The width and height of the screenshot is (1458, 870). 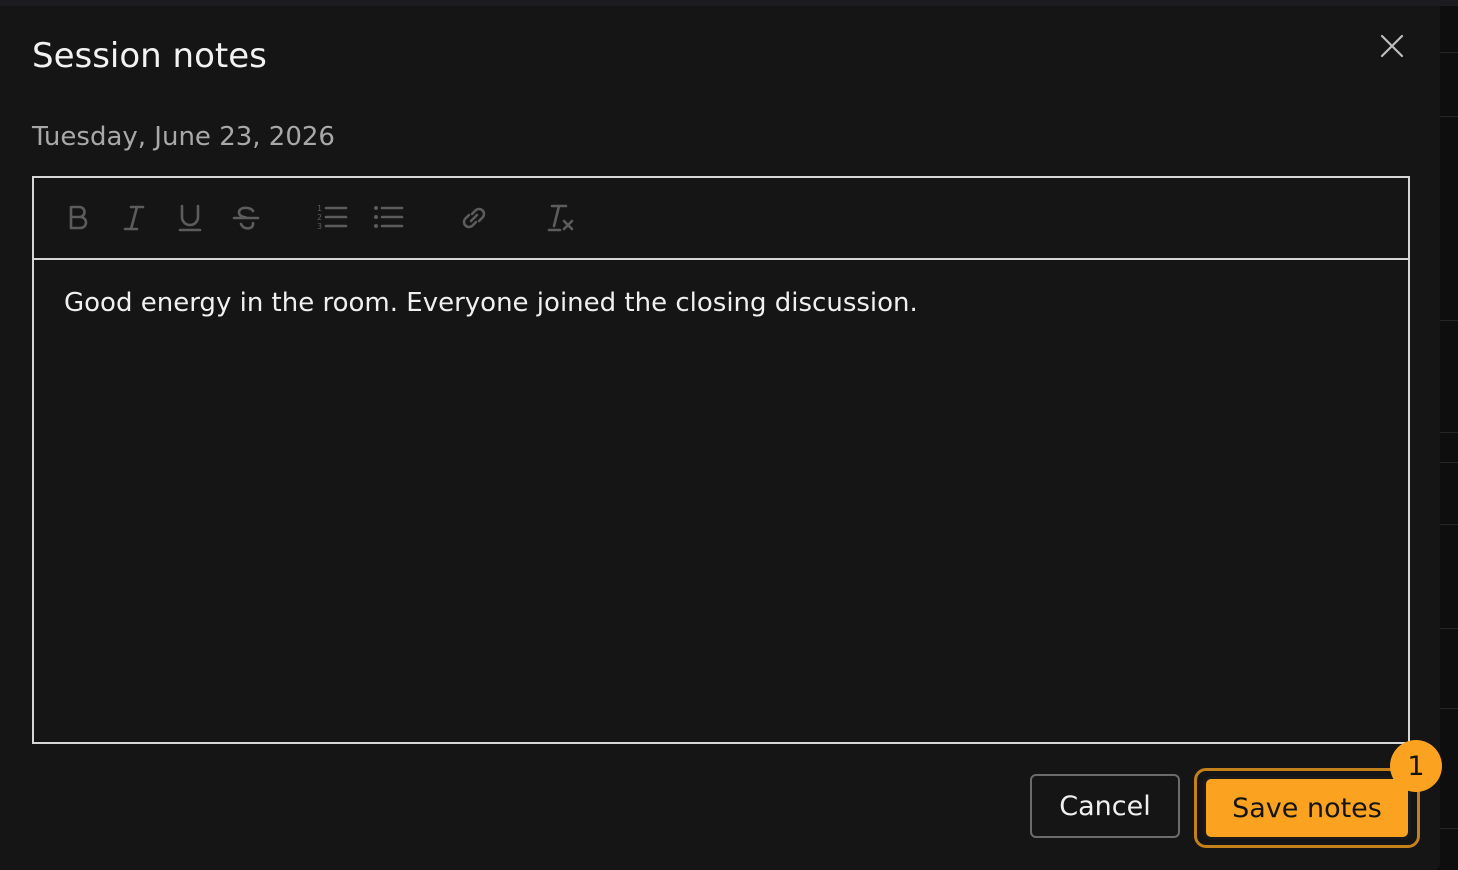 What do you see at coordinates (1416, 766) in the screenshot?
I see `step-badge: 1` at bounding box center [1416, 766].